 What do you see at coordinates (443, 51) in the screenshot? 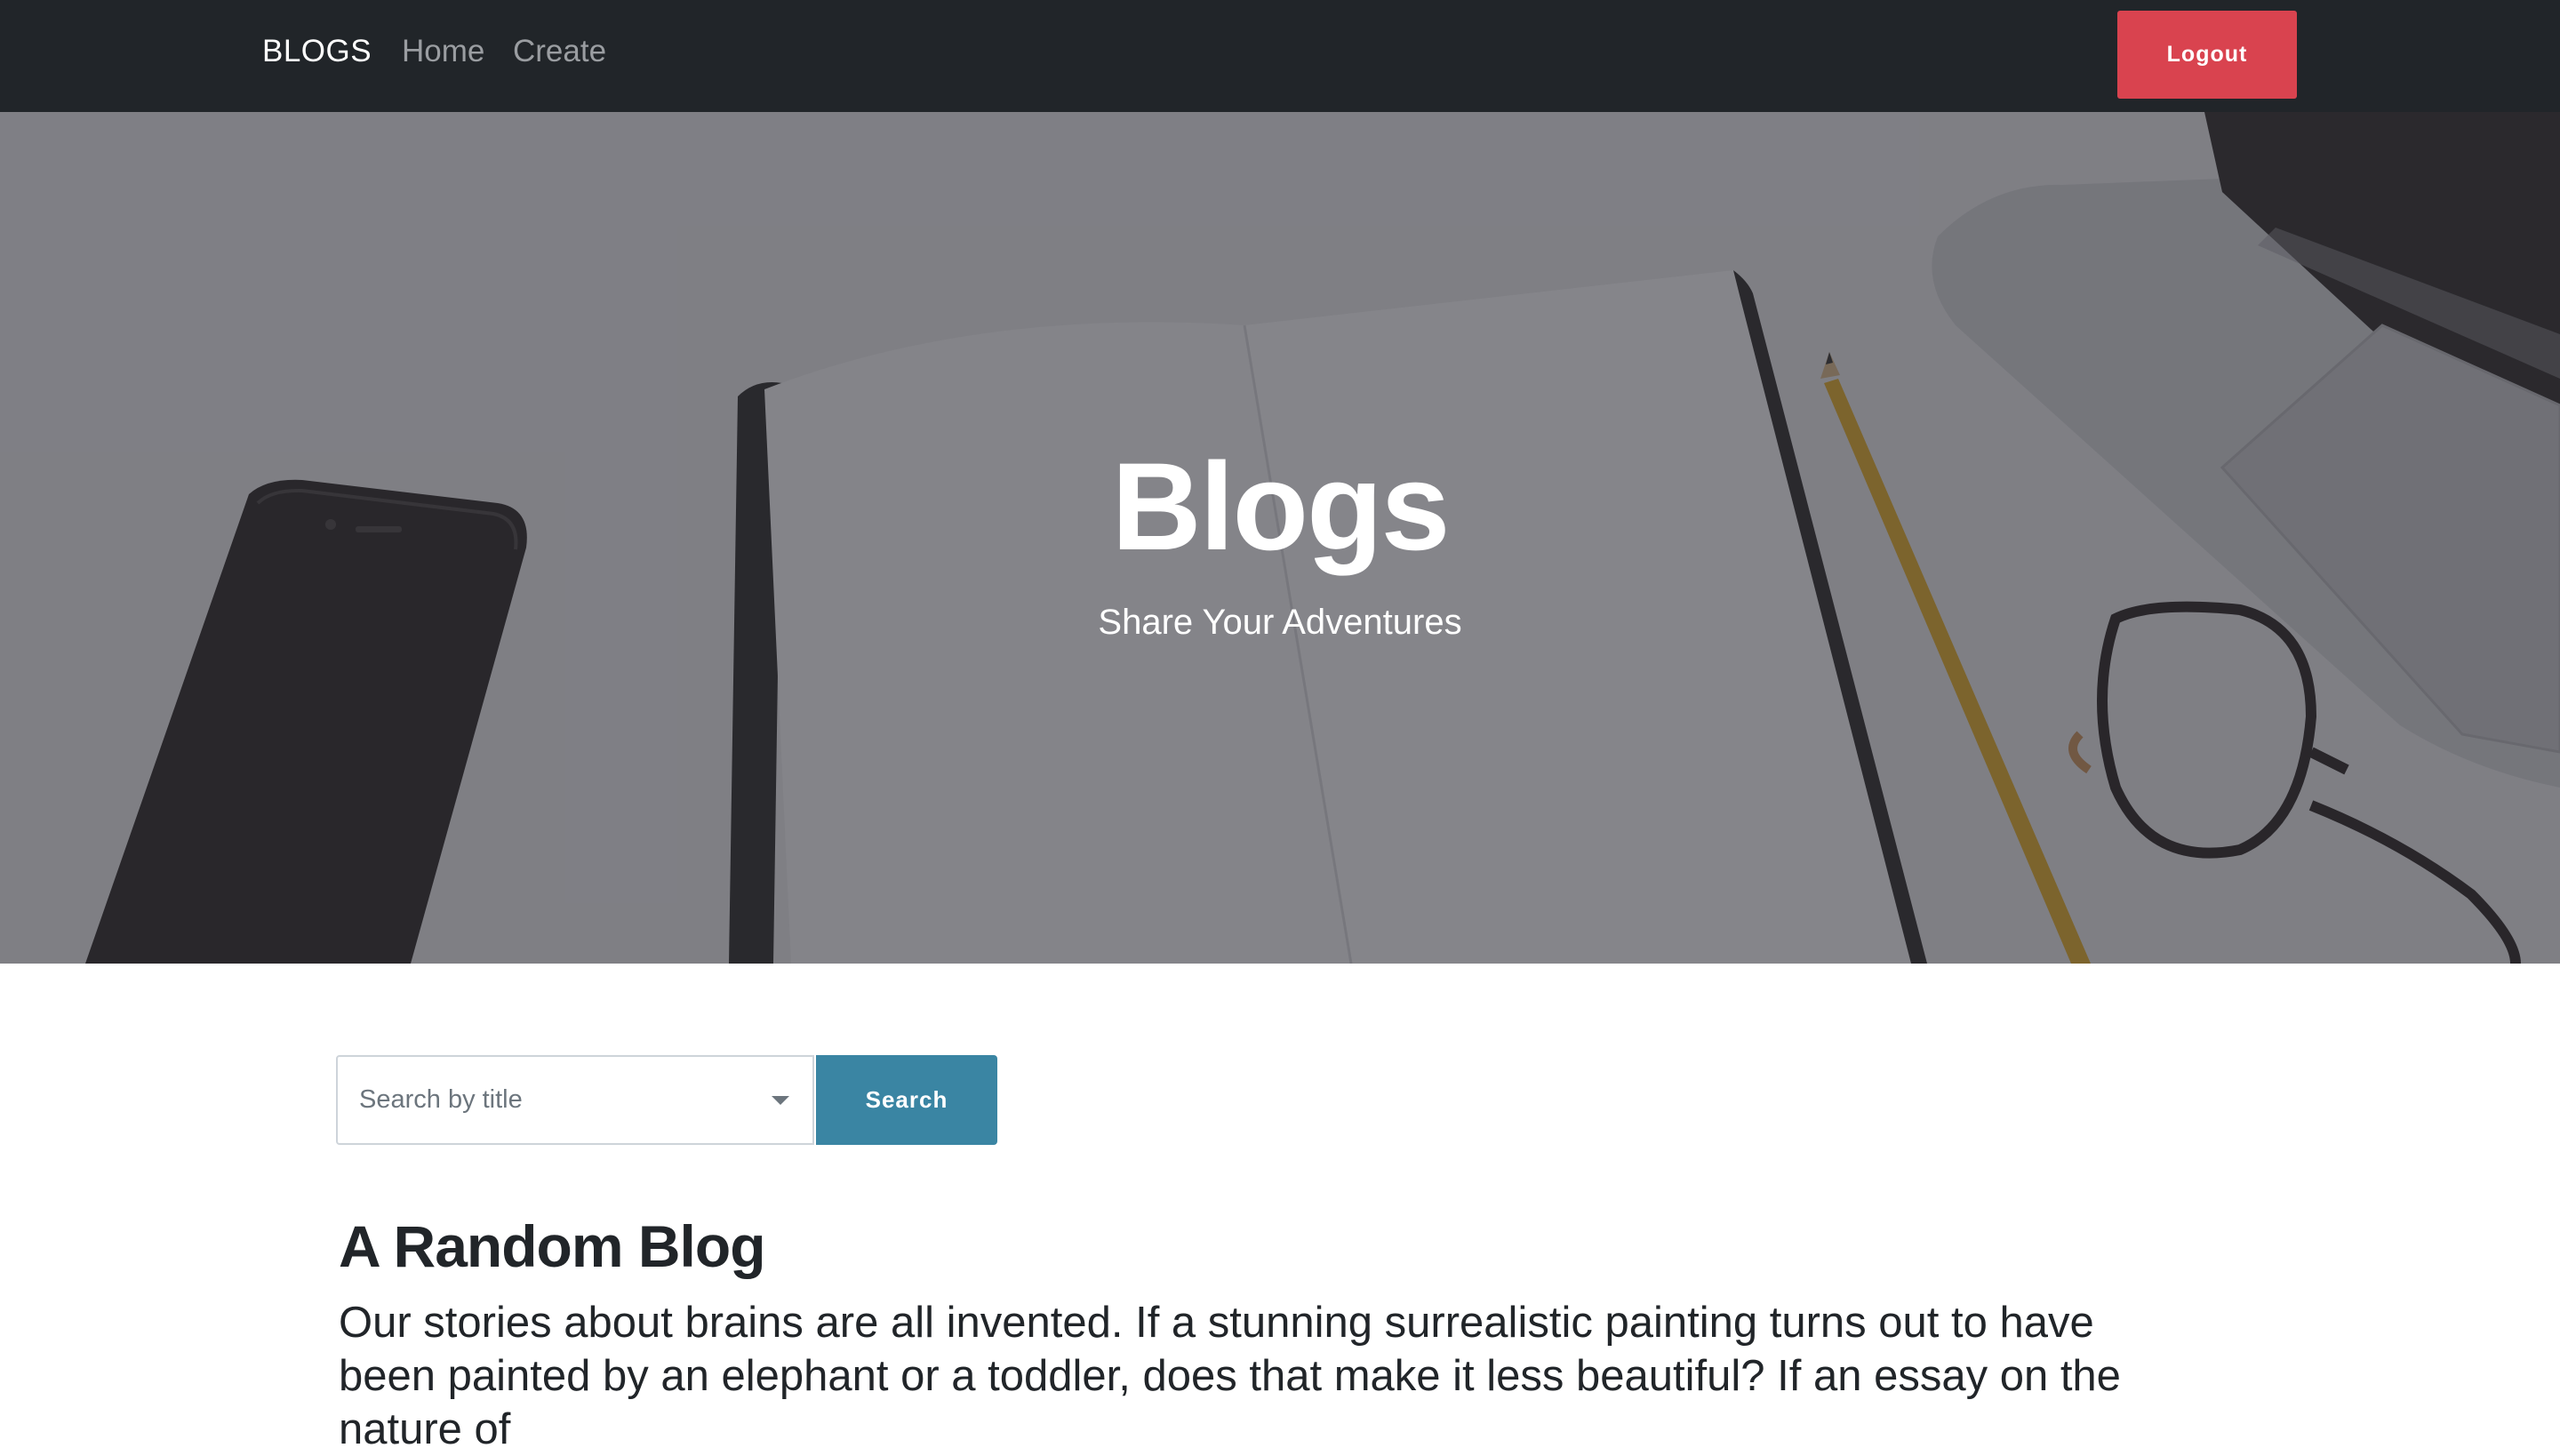
I see `nav-home-link: Home` at bounding box center [443, 51].